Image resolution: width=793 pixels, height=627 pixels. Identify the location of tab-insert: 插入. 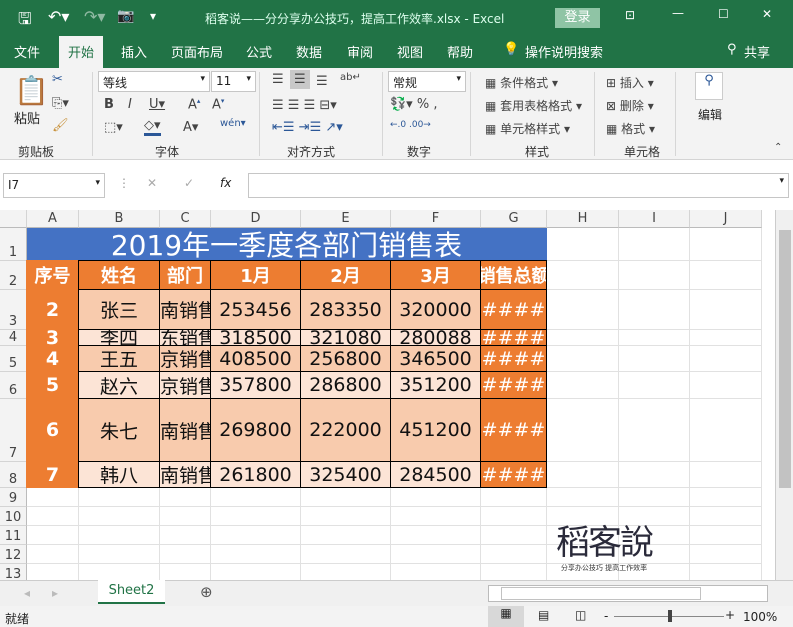
(134, 51).